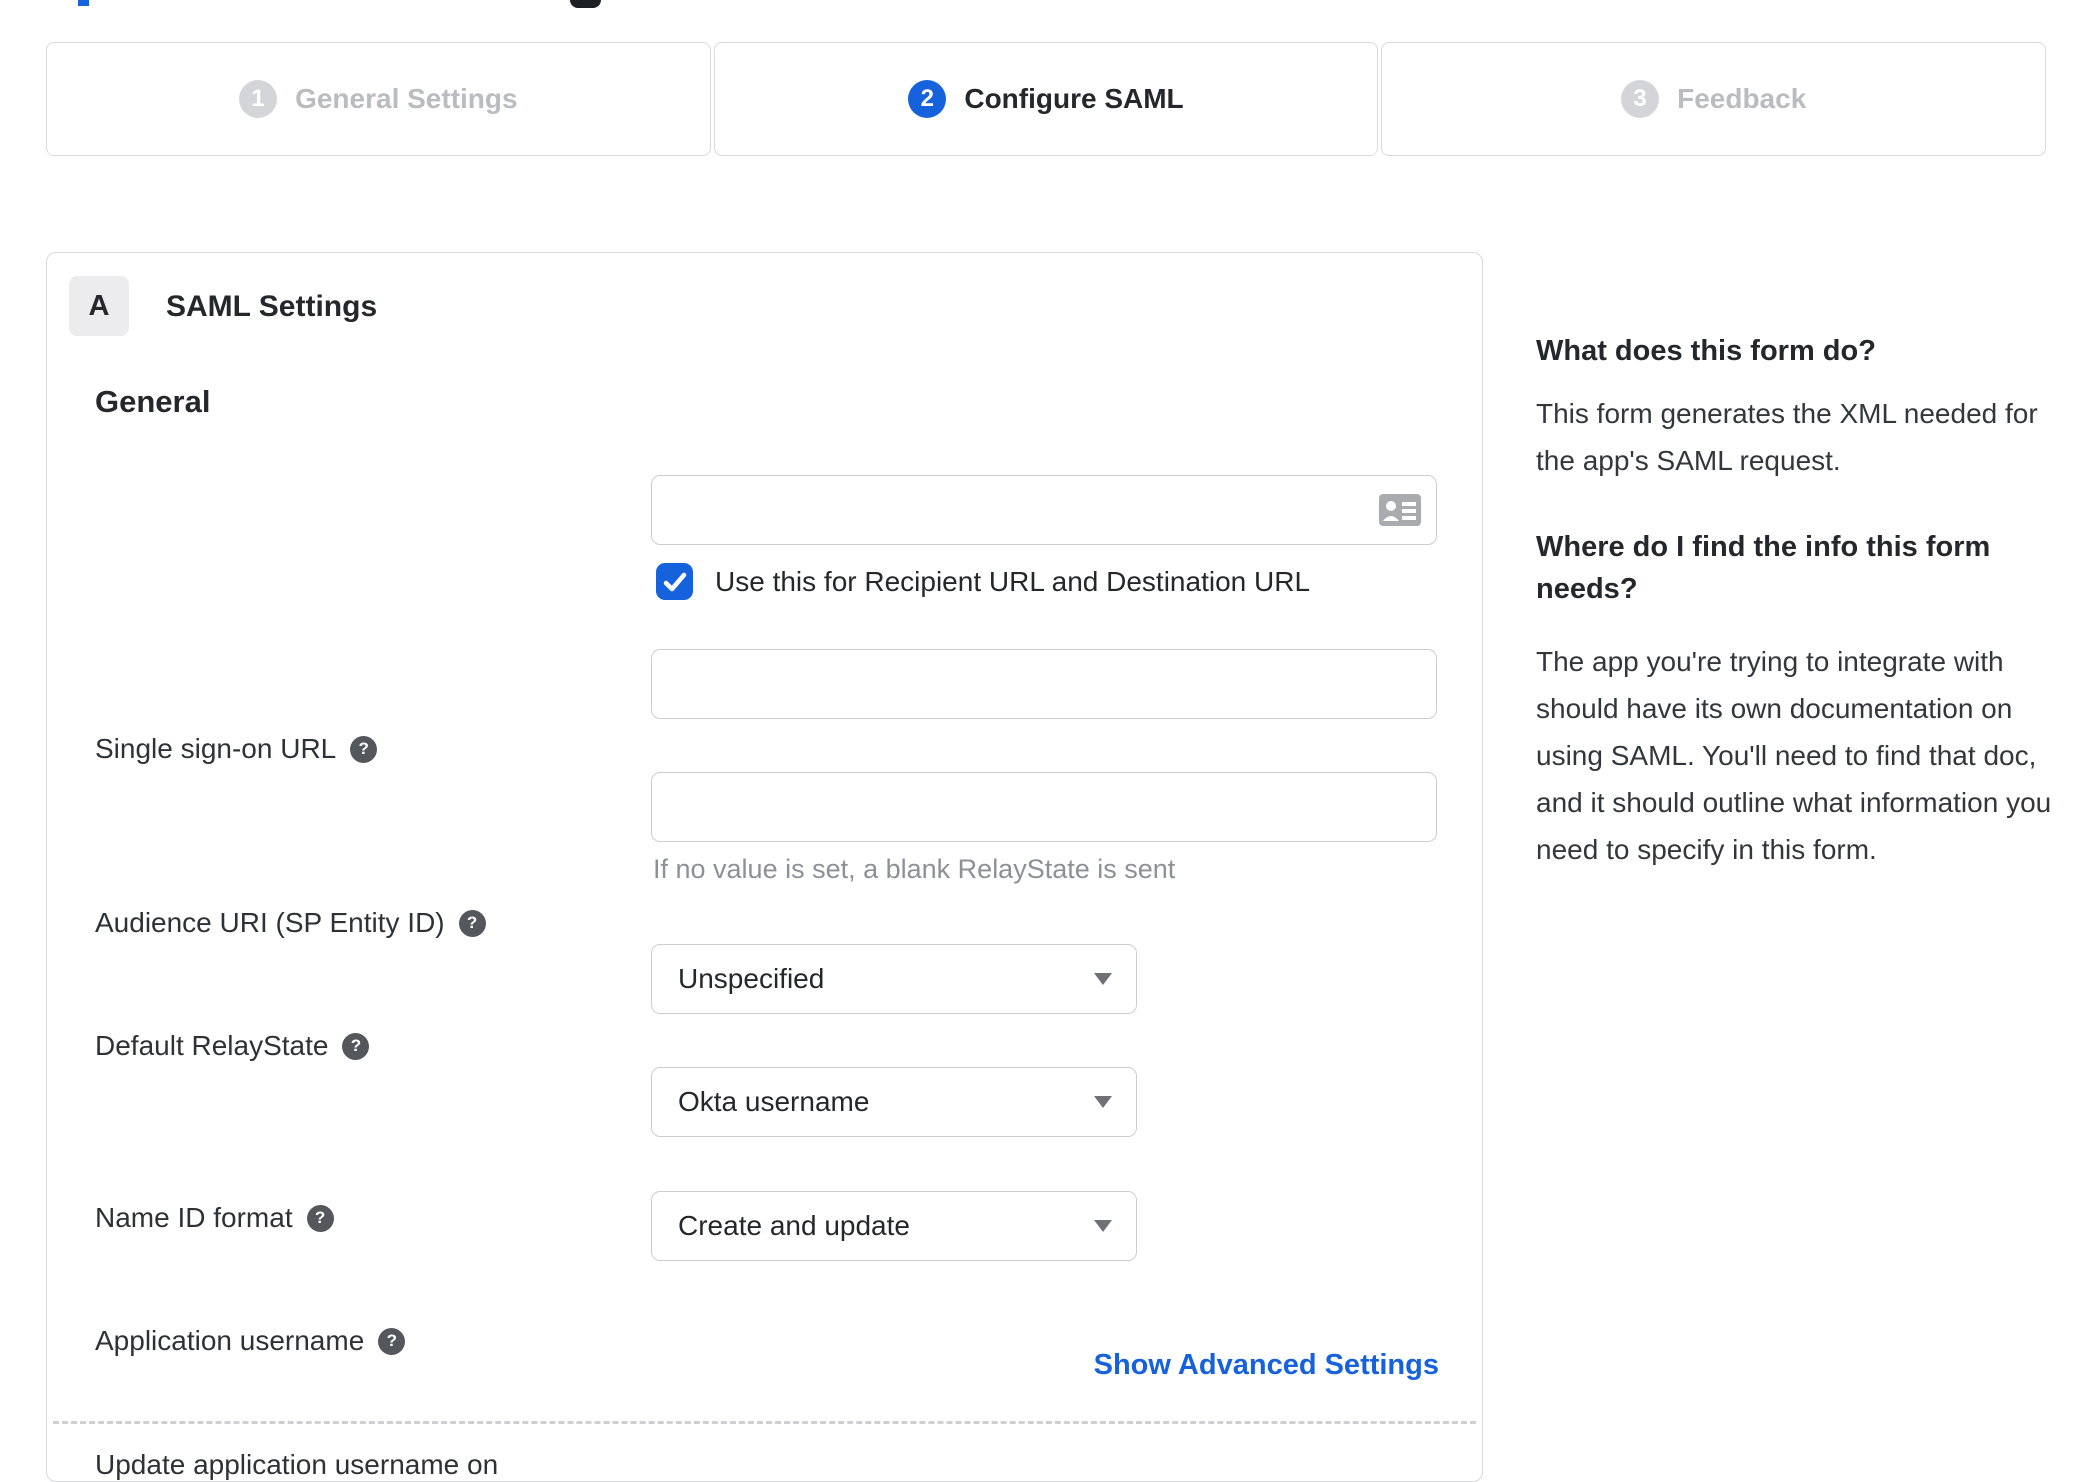  Describe the element at coordinates (764, 1422) in the screenshot. I see `section-dashed-divider` at that location.